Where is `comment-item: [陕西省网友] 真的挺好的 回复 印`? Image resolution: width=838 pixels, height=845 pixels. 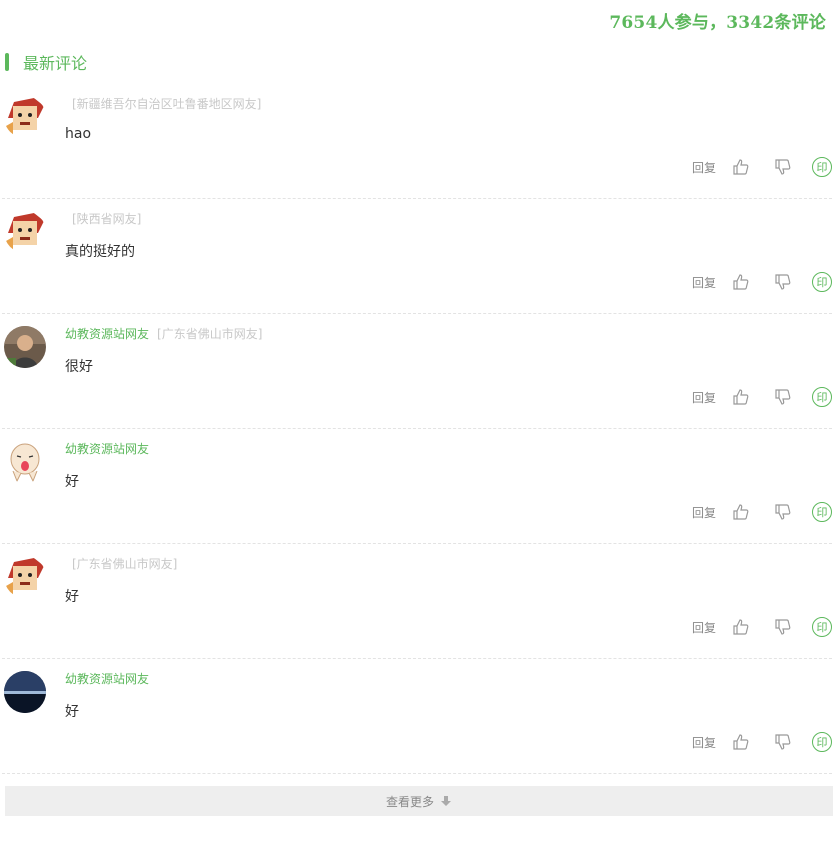 comment-item: [陕西省网友] 真的挺好的 回复 印 is located at coordinates (417, 256).